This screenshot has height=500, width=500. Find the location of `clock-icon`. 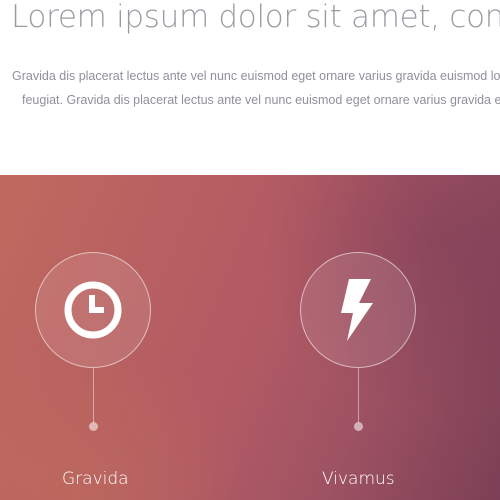

clock-icon is located at coordinates (93, 310).